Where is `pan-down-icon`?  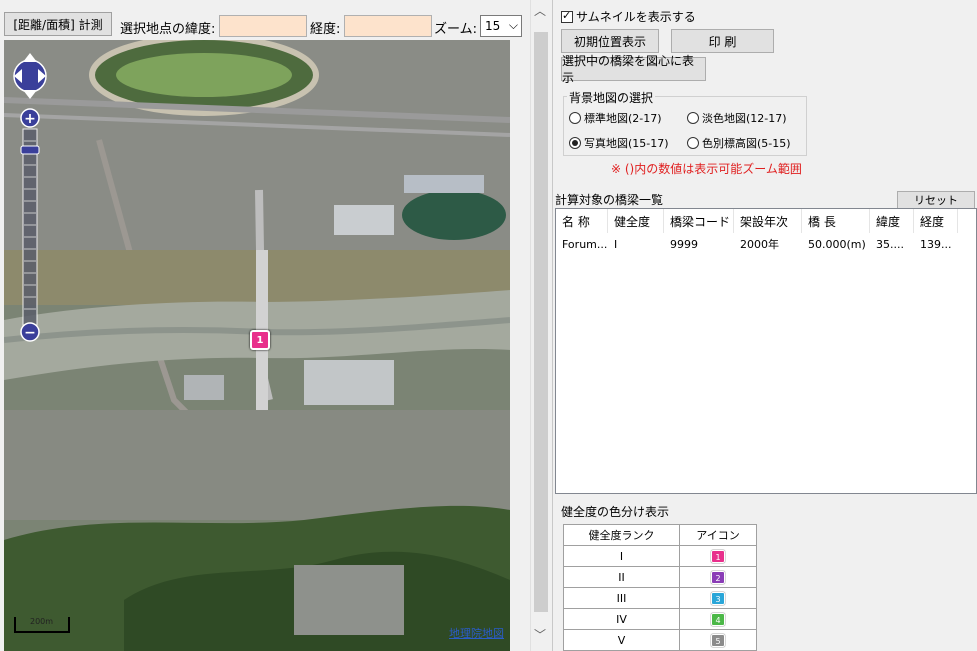
pan-down-icon is located at coordinates (30, 94).